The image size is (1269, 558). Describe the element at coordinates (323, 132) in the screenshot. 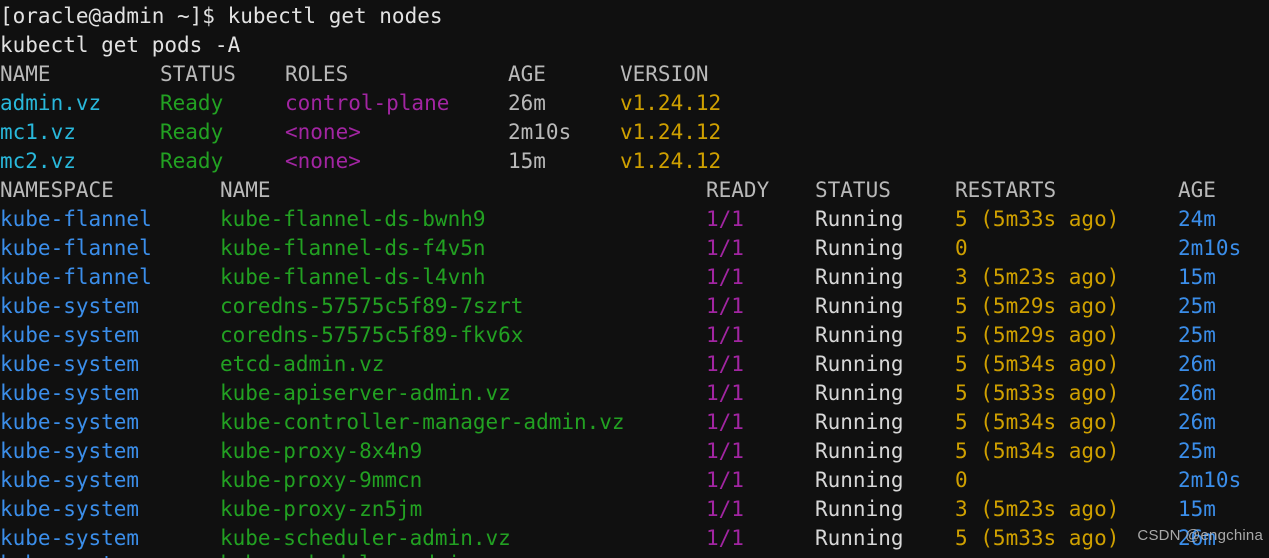

I see `node-roles: <none>` at that location.